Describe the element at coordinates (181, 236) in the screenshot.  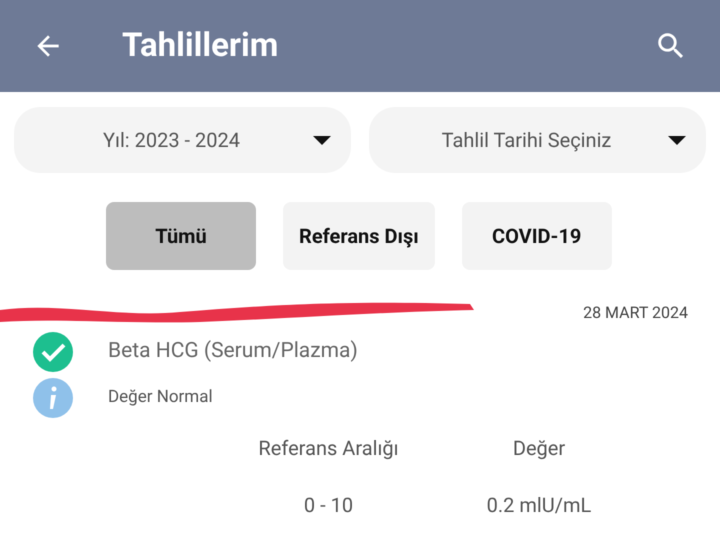
I see `filter-tab: Tümü` at that location.